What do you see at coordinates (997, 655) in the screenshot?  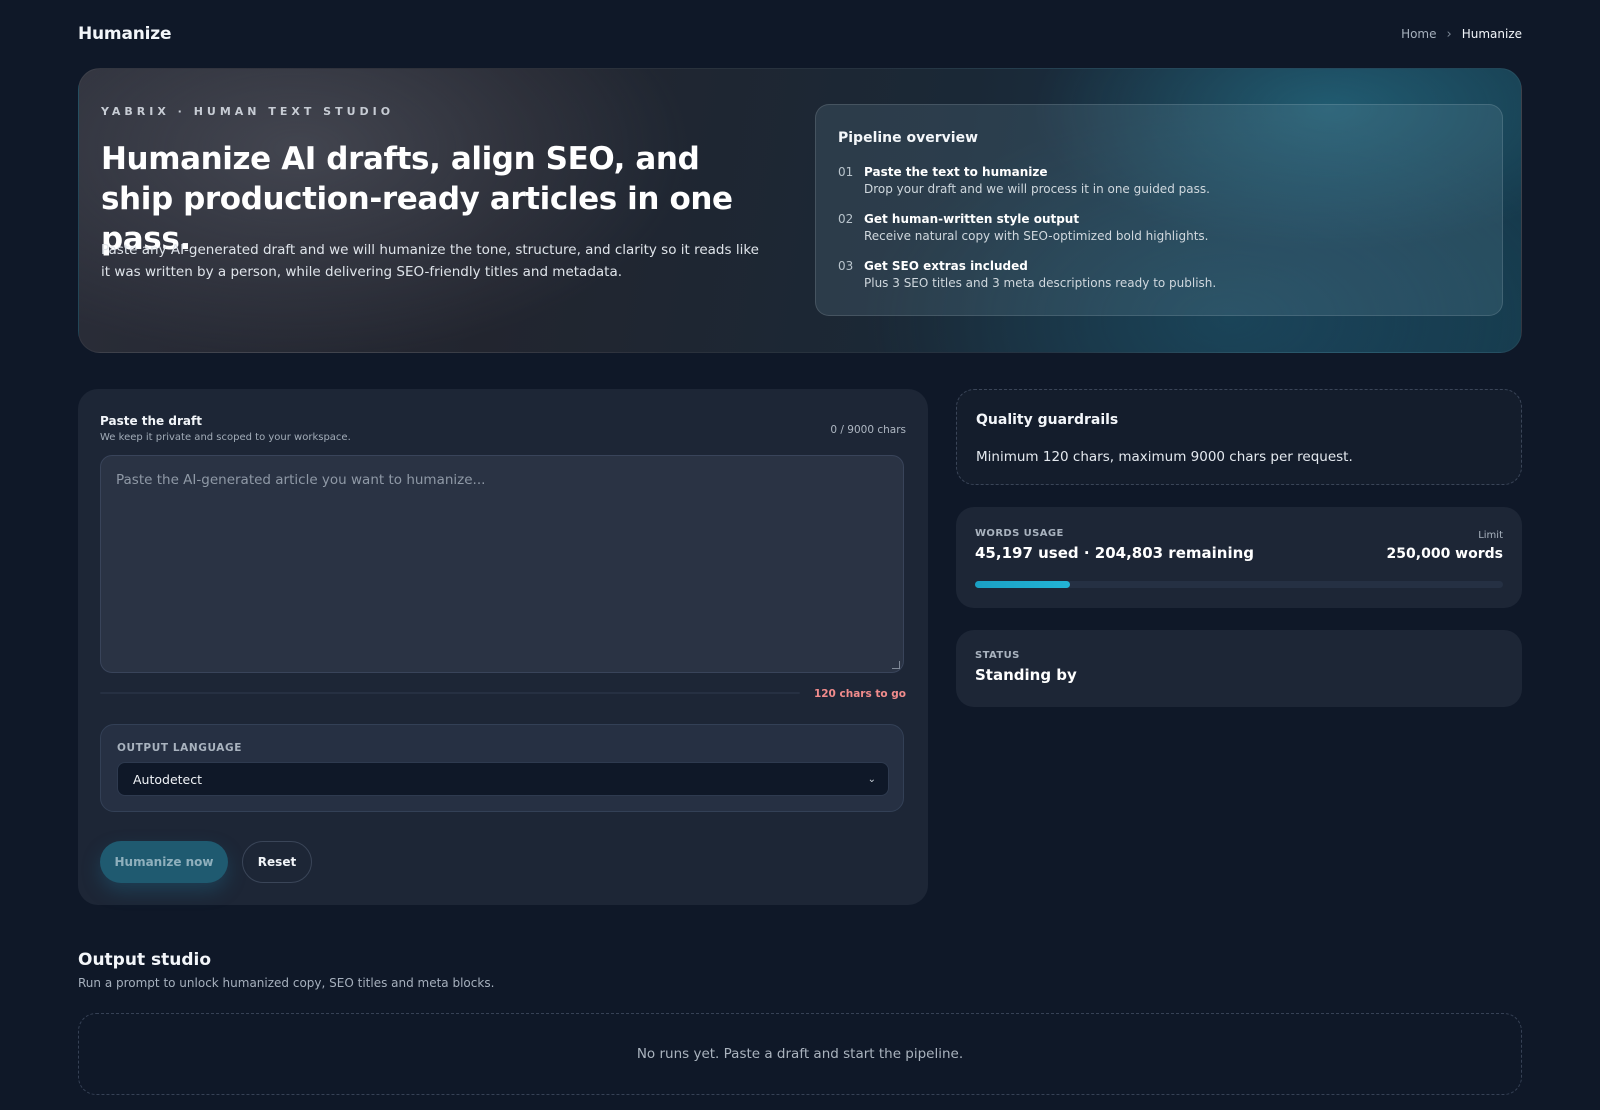 I see `status-label: STATUS` at bounding box center [997, 655].